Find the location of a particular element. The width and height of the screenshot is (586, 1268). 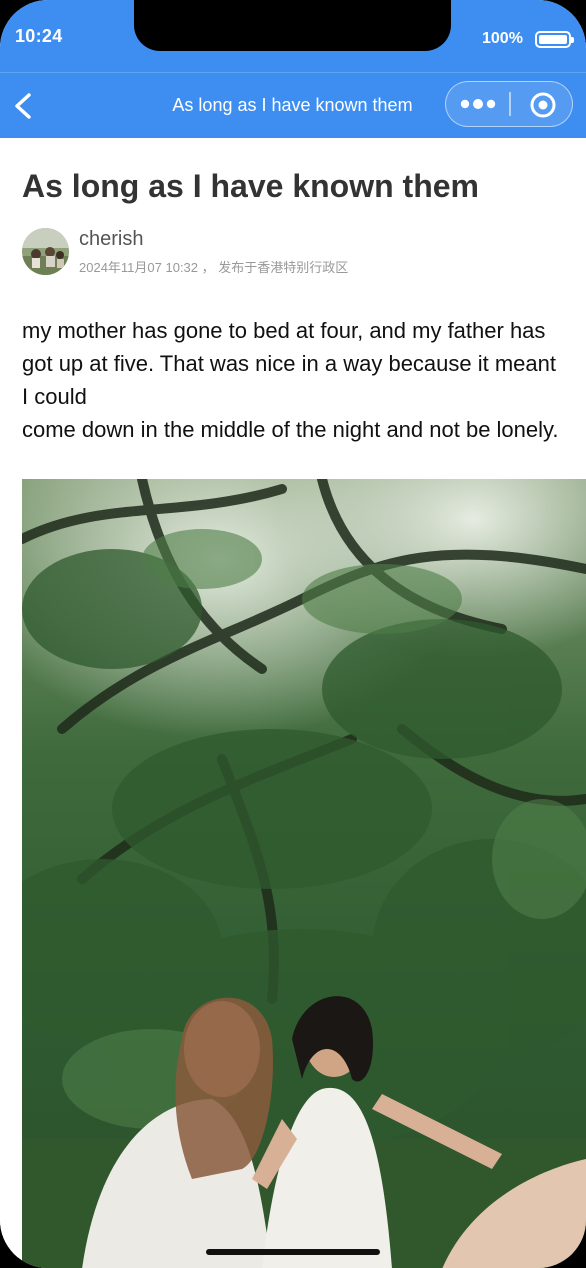

target-close-icon is located at coordinates (543, 105).